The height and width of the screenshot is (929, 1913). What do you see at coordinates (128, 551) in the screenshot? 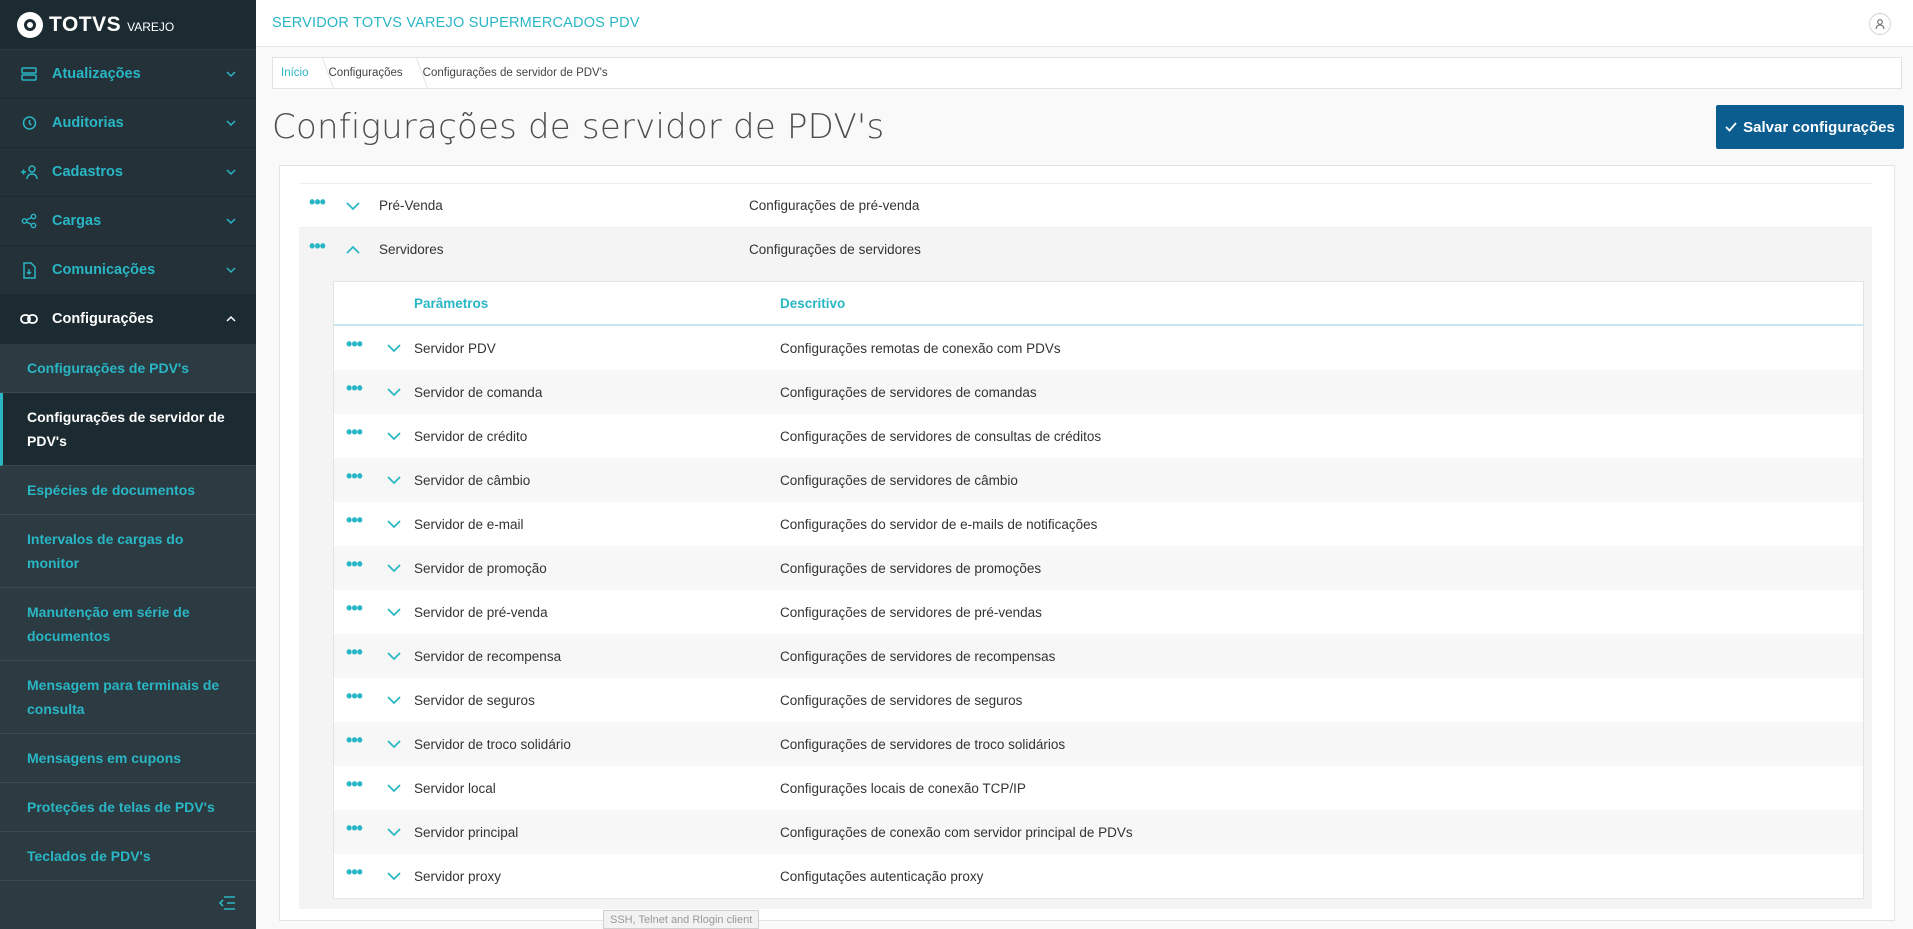
I see `submenu-item: Intervalos de cargas do monitor` at bounding box center [128, 551].